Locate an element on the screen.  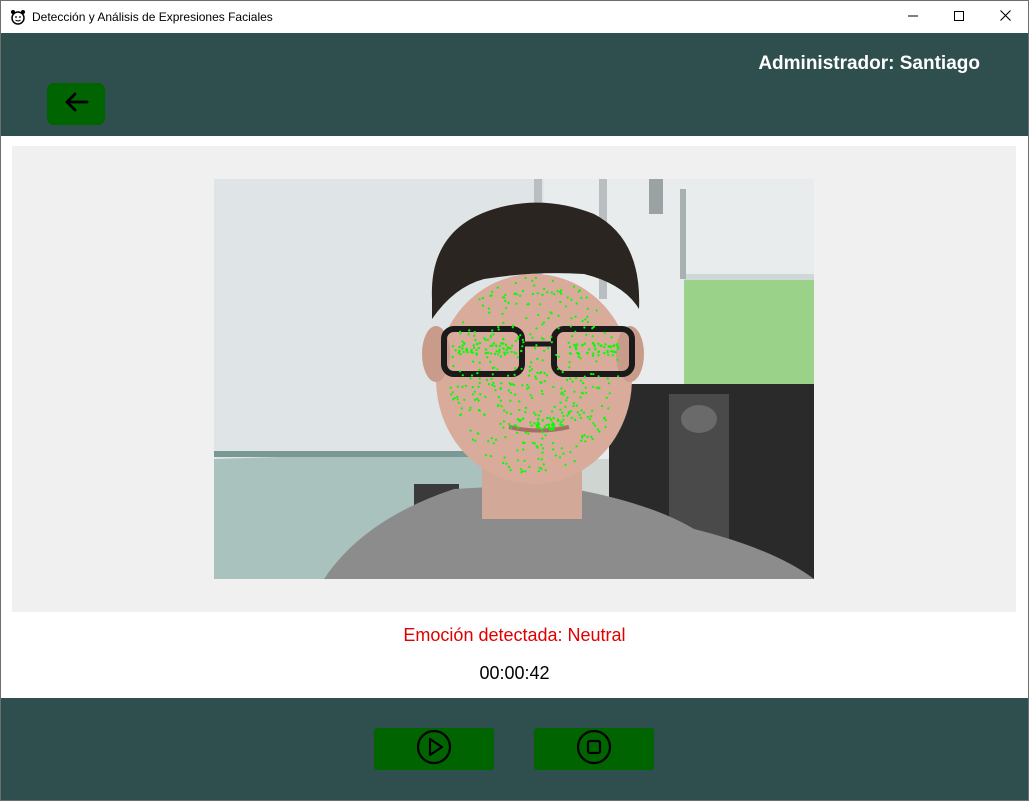
close-icon is located at coordinates (1005, 17).